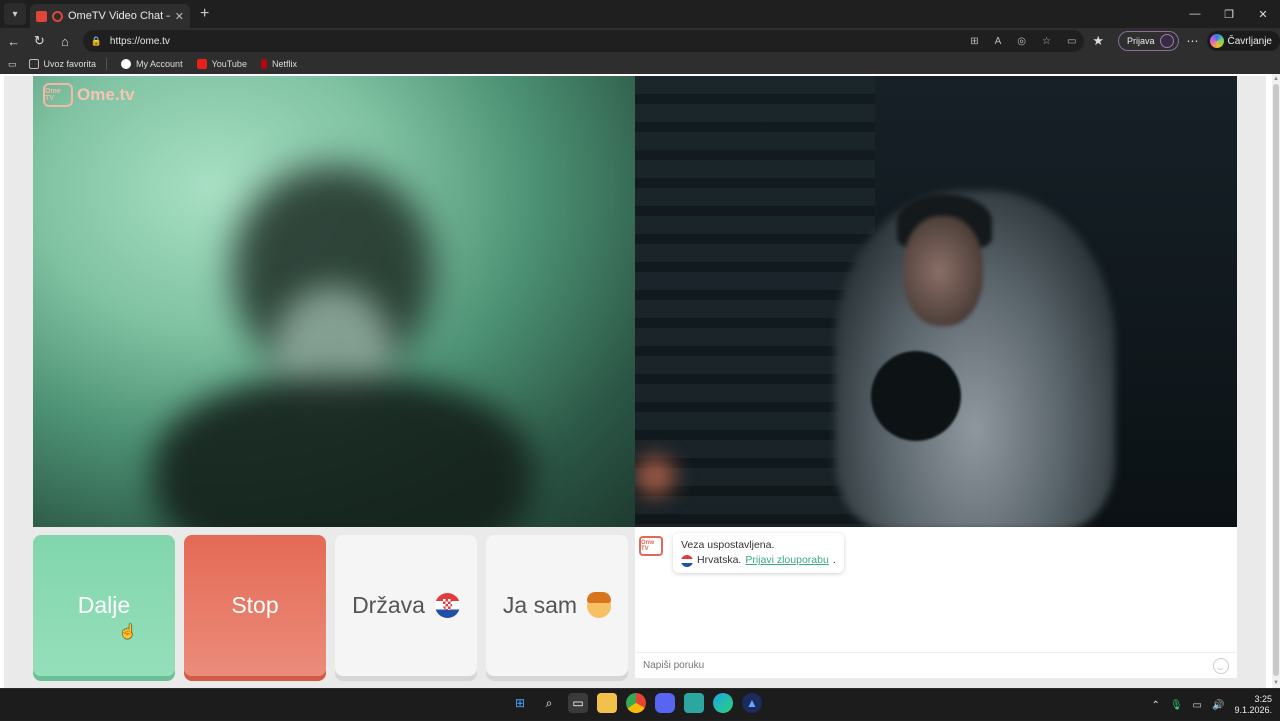 The image size is (1280, 721). What do you see at coordinates (179, 16) in the screenshot?
I see `tab-close-icon: ✕` at bounding box center [179, 16].